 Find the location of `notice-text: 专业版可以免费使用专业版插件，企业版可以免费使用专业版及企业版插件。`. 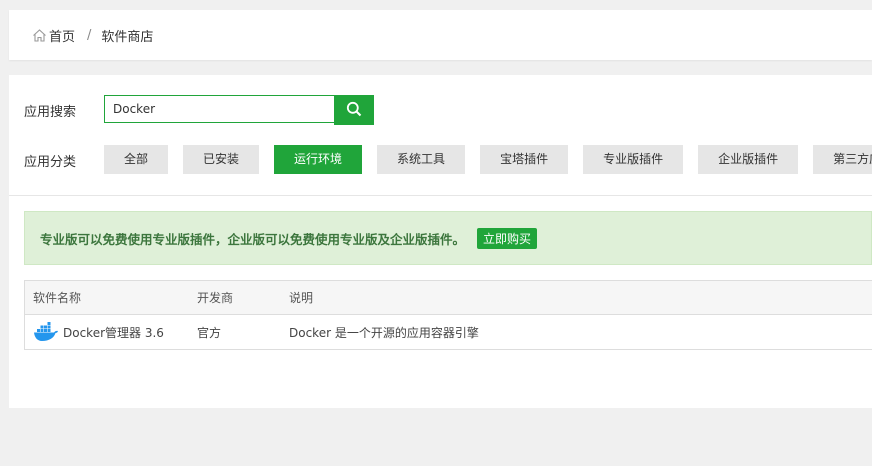

notice-text: 专业版可以免费使用专业版插件，企业版可以免费使用专业版及企业版插件。 is located at coordinates (253, 239).